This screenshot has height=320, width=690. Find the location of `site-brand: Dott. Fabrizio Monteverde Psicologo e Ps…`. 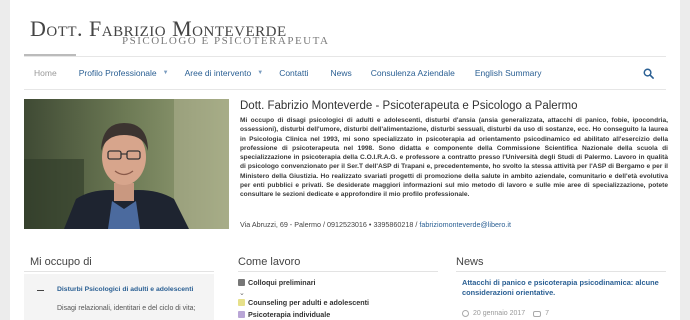

site-brand: Dott. Fabrizio Monteverde Psicologo e Ps… is located at coordinates (179, 33).